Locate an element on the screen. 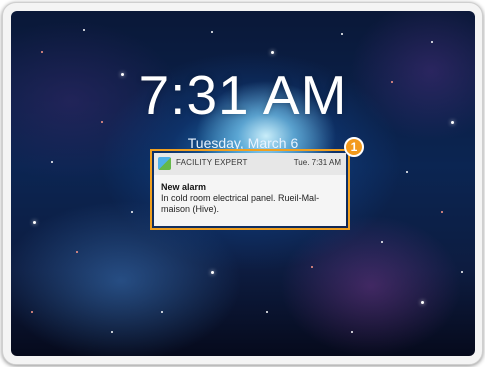 The height and width of the screenshot is (367, 485). notification-title: New alarm is located at coordinates (184, 187).